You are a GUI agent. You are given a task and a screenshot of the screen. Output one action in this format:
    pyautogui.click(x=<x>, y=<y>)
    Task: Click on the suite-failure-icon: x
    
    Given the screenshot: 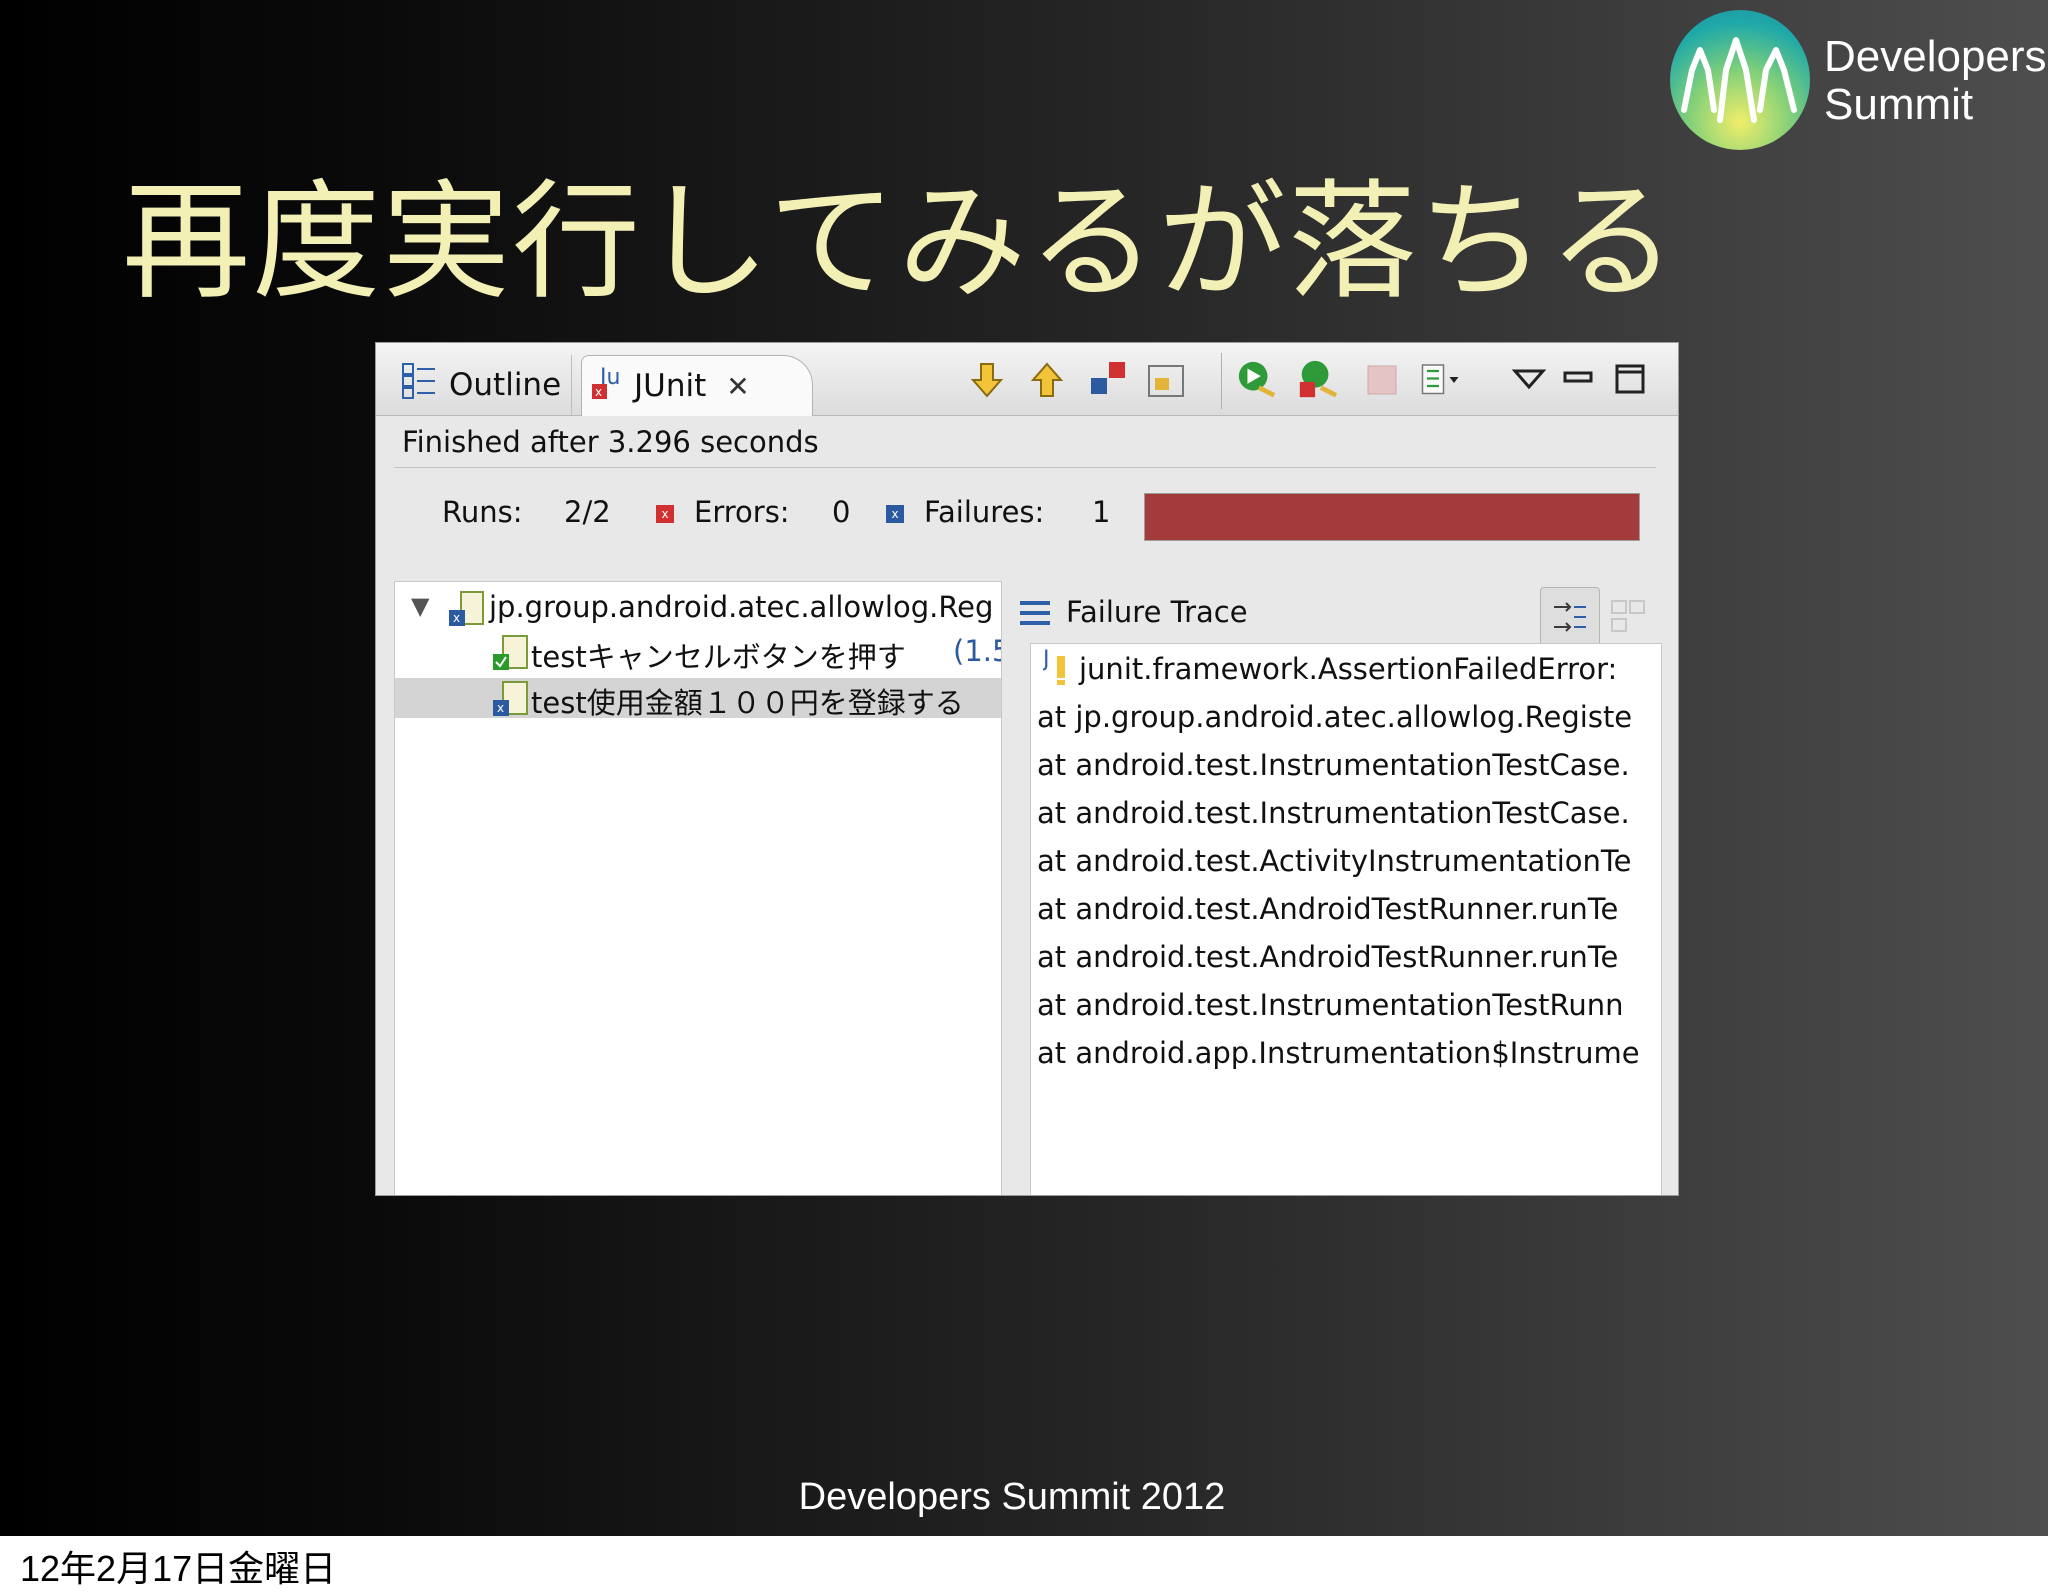 What is the action you would take?
    pyautogui.click(x=467, y=608)
    